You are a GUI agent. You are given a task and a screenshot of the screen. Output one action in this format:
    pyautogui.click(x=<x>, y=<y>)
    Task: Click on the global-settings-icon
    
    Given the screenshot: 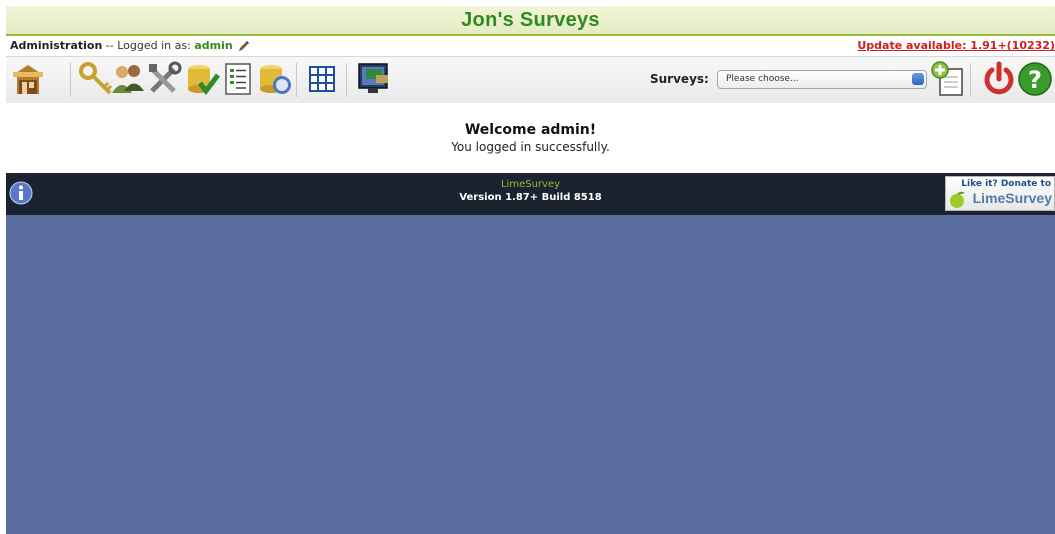 What is the action you would take?
    pyautogui.click(x=164, y=79)
    